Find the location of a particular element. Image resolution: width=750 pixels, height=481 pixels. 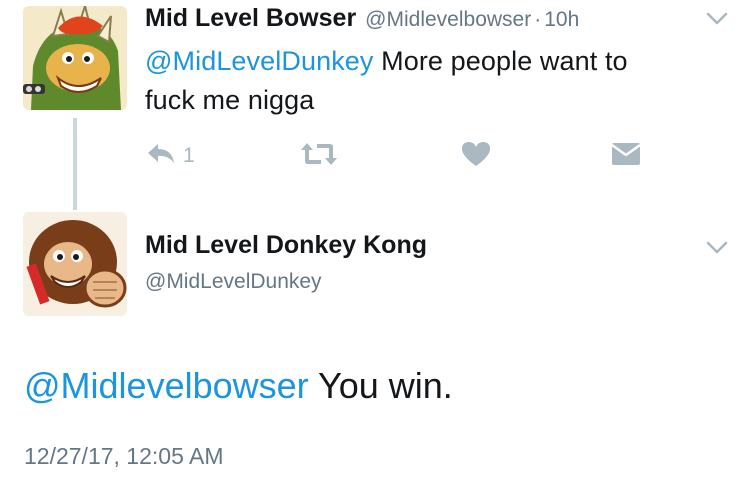

tweet1-body-line2: fuck me nigga is located at coordinates (230, 100).